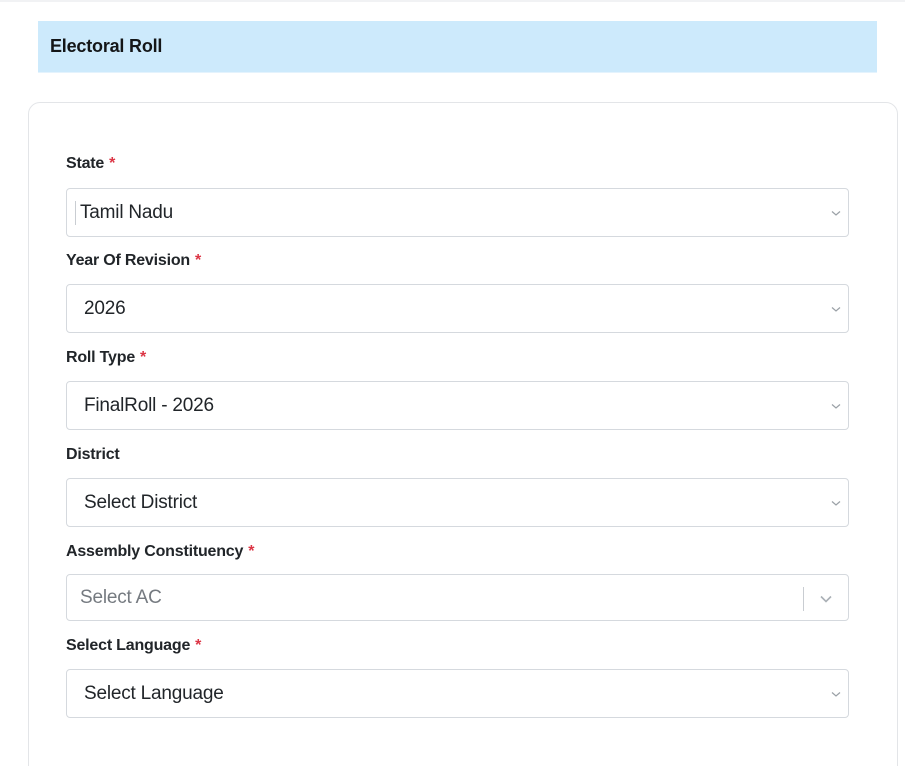 The width and height of the screenshot is (905, 766). Describe the element at coordinates (457, 597) in the screenshot. I see `ac-select: Select AC` at that location.